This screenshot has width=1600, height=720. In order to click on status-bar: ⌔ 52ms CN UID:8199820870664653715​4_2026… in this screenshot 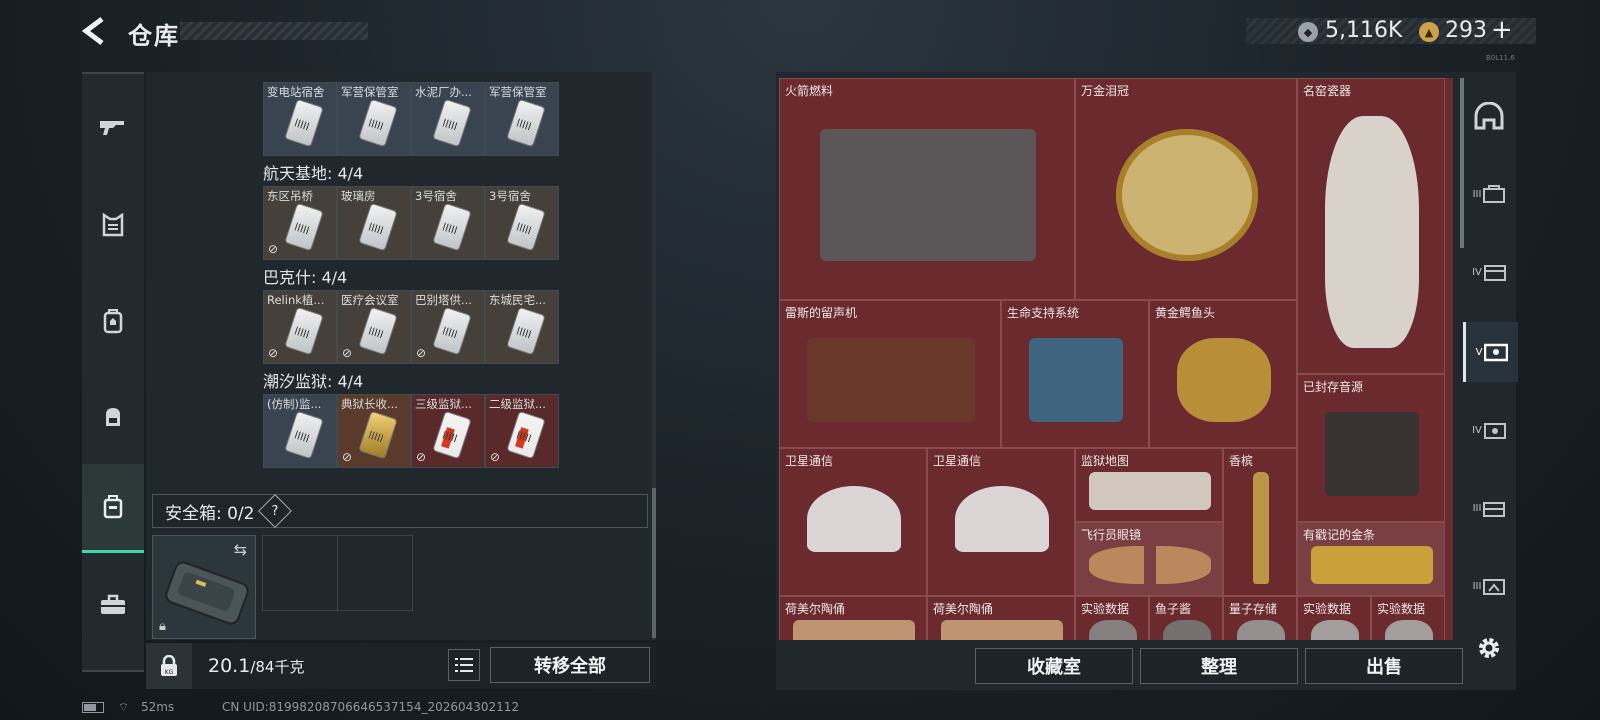, I will do `click(300, 707)`.